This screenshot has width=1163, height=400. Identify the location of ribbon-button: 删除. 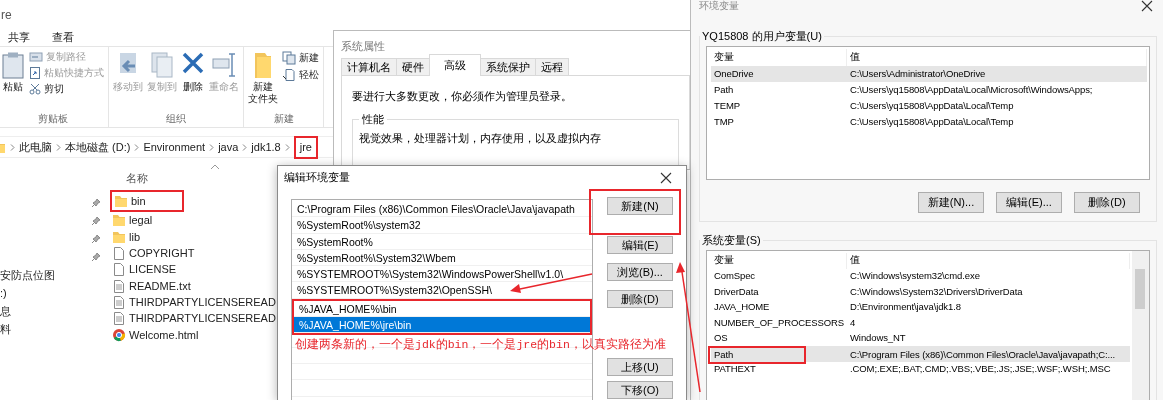
(193, 82).